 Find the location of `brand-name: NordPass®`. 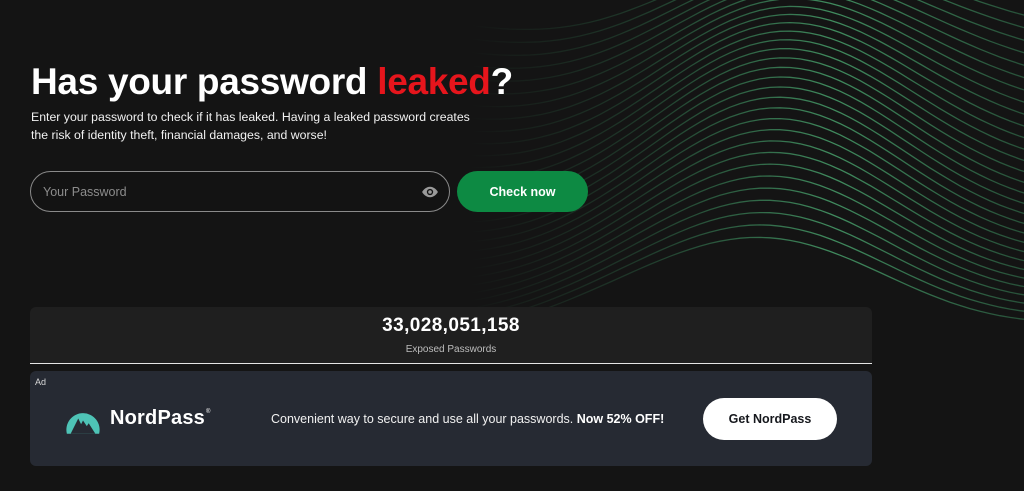

brand-name: NordPass® is located at coordinates (160, 418).